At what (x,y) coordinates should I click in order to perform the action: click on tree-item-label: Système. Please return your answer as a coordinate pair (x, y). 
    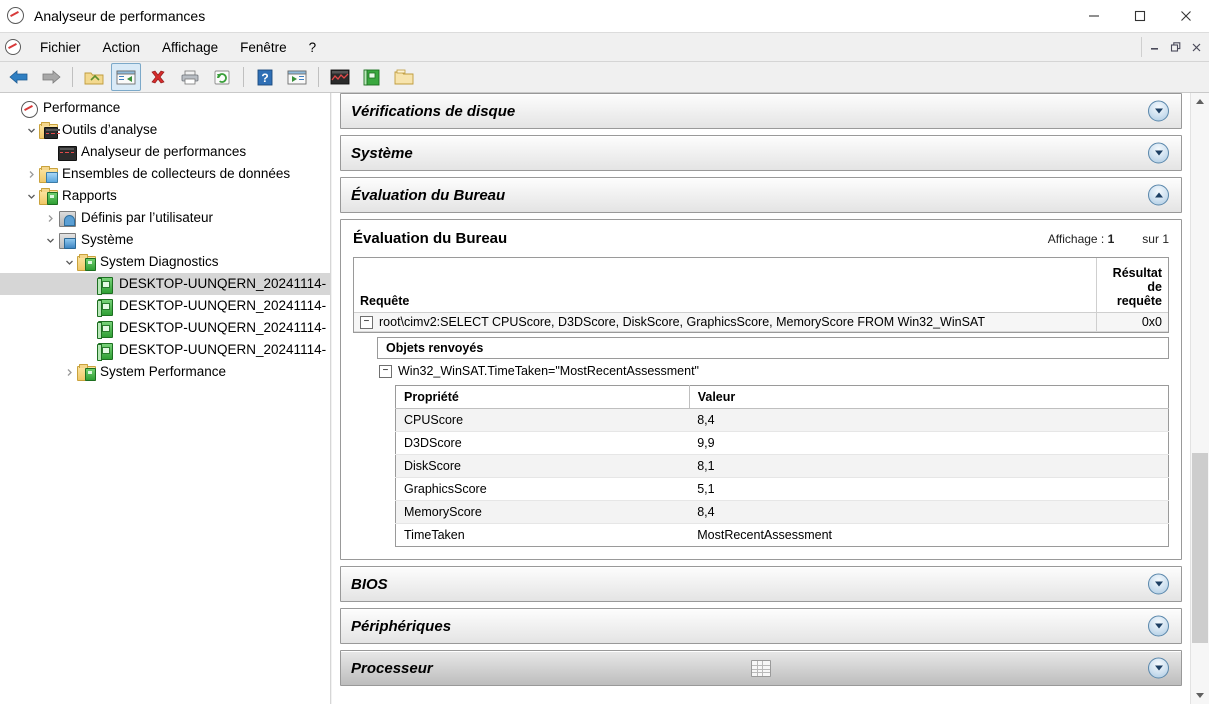
    Looking at the image, I should click on (107, 239).